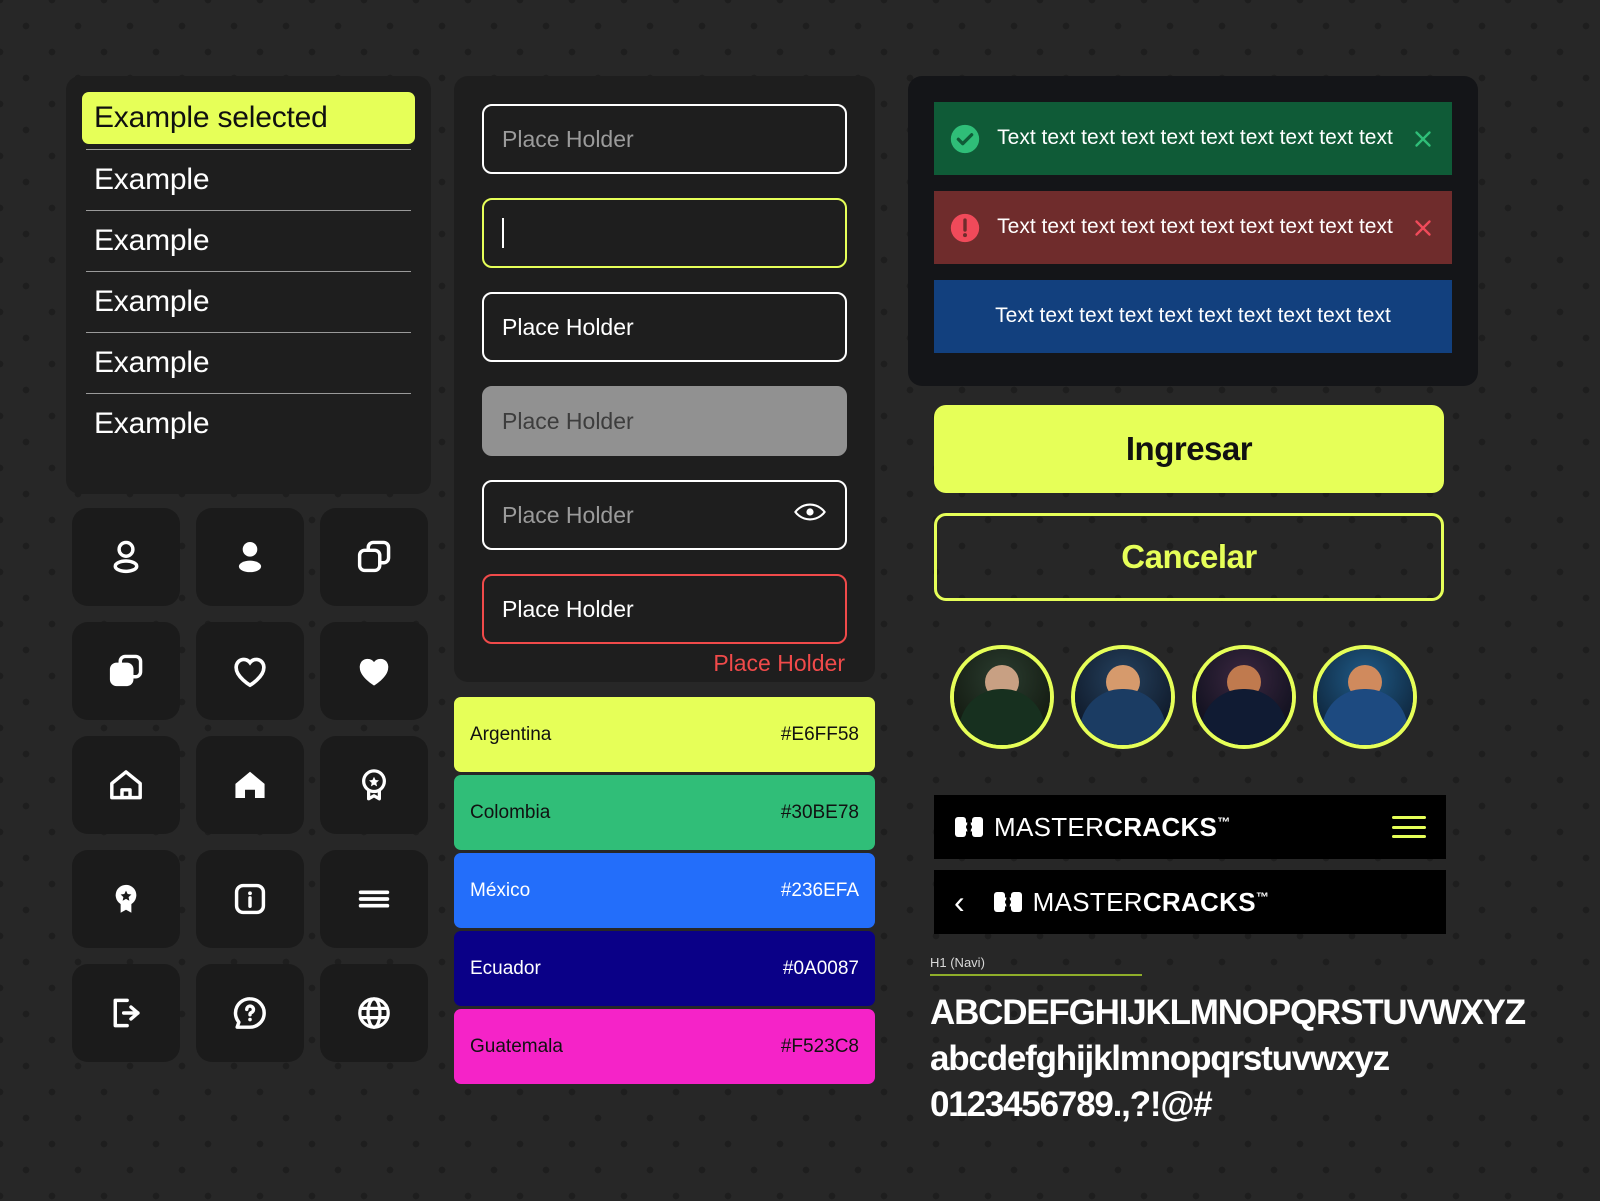 This screenshot has height=1201, width=1600. I want to click on home-filled-icon, so click(250, 785).